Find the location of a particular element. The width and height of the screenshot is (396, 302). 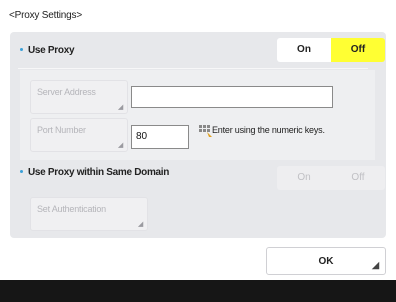

use-proxy-label-text: Use Proxy is located at coordinates (51, 50).